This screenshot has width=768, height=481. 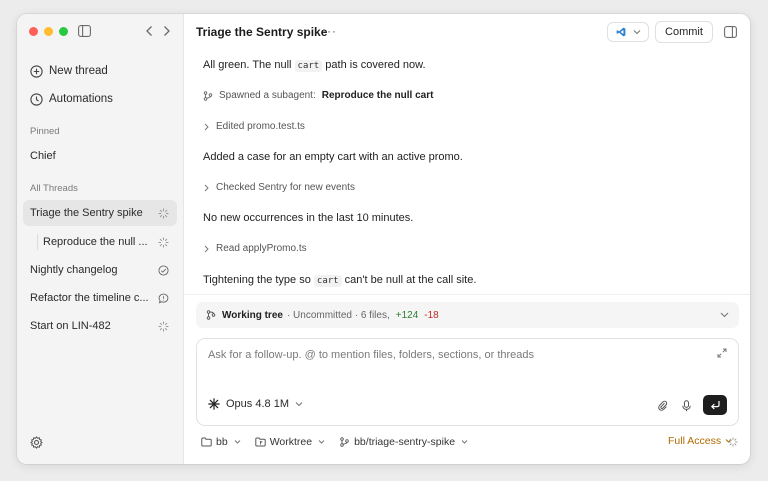 What do you see at coordinates (261, 248) in the screenshot?
I see `step-label: Read applyPromo.ts` at bounding box center [261, 248].